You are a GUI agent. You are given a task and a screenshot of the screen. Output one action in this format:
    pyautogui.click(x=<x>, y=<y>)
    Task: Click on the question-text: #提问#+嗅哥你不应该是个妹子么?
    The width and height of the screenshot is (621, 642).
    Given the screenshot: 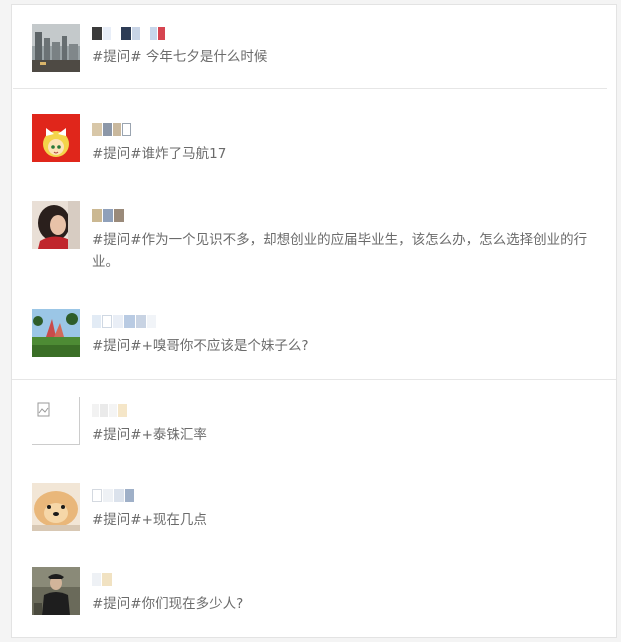 What is the action you would take?
    pyautogui.click(x=200, y=346)
    